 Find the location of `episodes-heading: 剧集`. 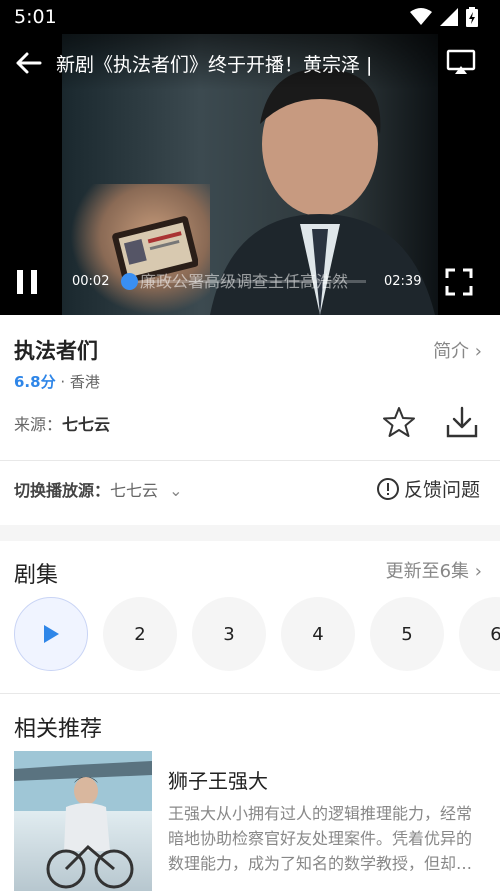

episodes-heading: 剧集 is located at coordinates (36, 575).